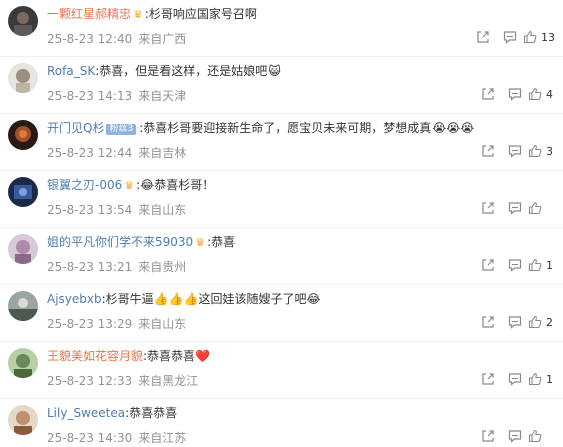 Image resolution: width=563 pixels, height=447 pixels. I want to click on comment-source: 来自吉林, so click(162, 153).